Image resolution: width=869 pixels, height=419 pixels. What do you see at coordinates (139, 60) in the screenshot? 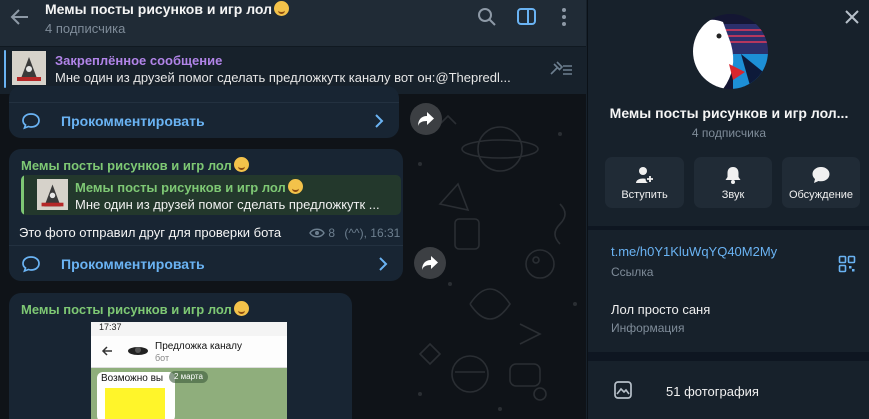
I see `pinned-title: Закреплённое сообщение` at bounding box center [139, 60].